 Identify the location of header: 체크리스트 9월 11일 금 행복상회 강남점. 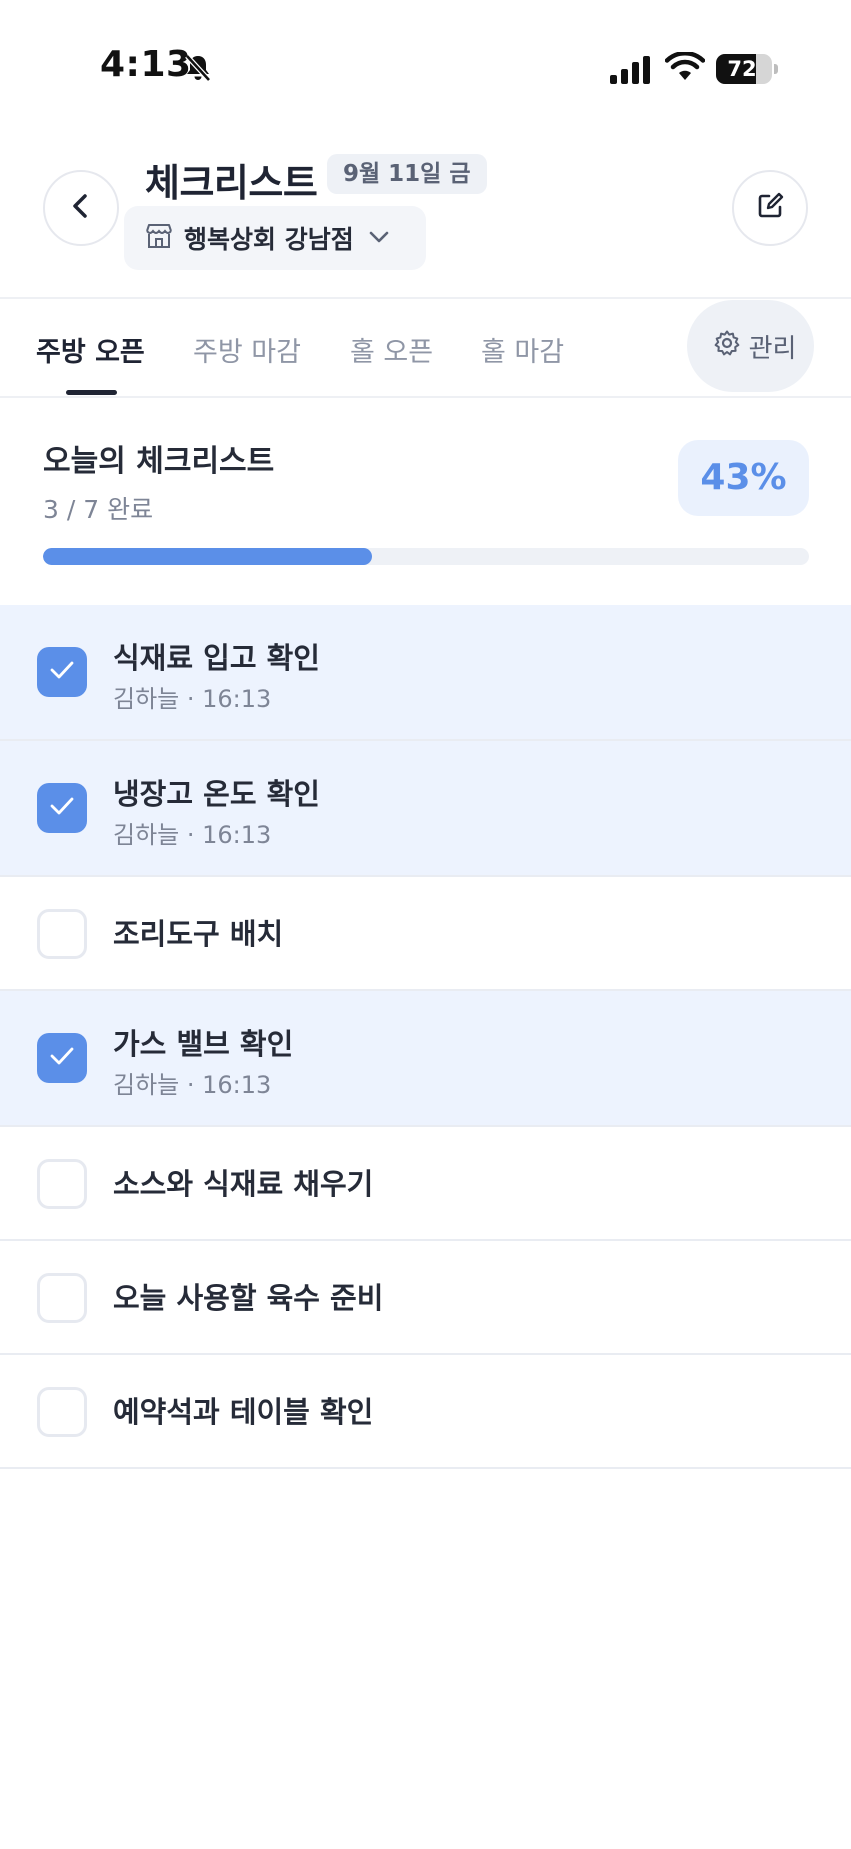
(425, 219).